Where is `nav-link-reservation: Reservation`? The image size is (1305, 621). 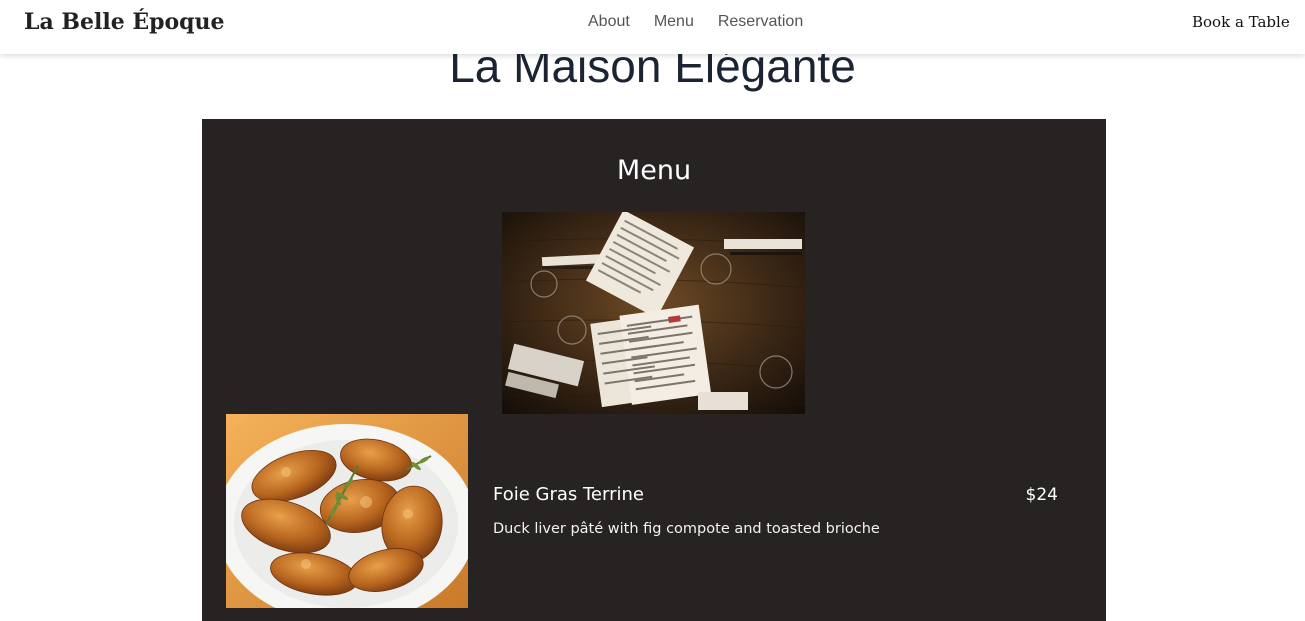
nav-link-reservation: Reservation is located at coordinates (760, 22).